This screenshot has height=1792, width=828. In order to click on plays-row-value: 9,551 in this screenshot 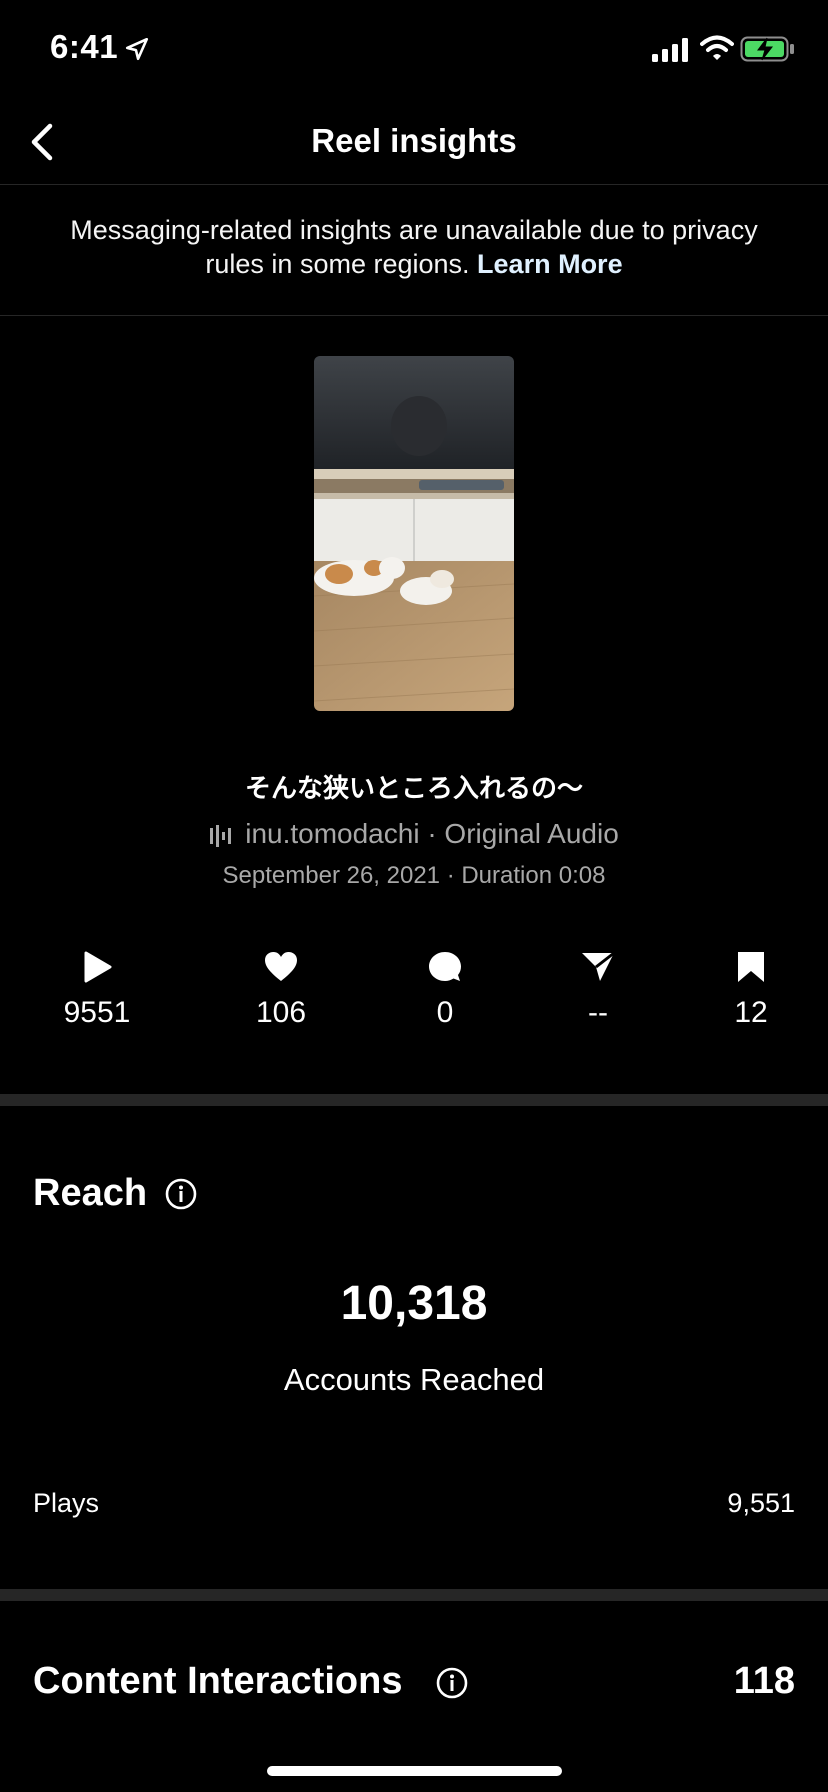, I will do `click(761, 1503)`.